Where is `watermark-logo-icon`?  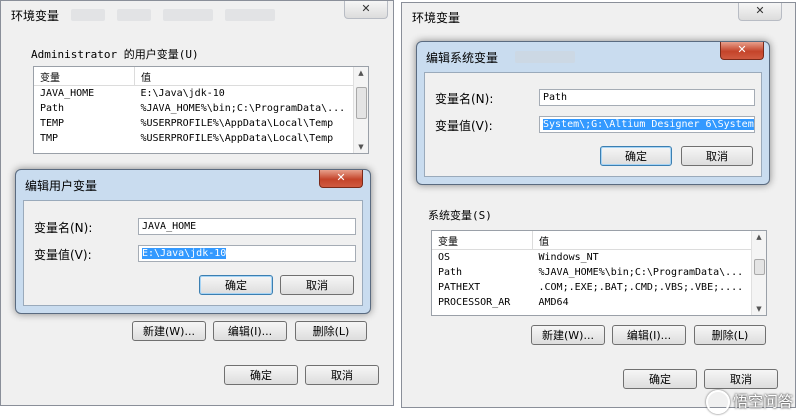 watermark-logo-icon is located at coordinates (717, 402).